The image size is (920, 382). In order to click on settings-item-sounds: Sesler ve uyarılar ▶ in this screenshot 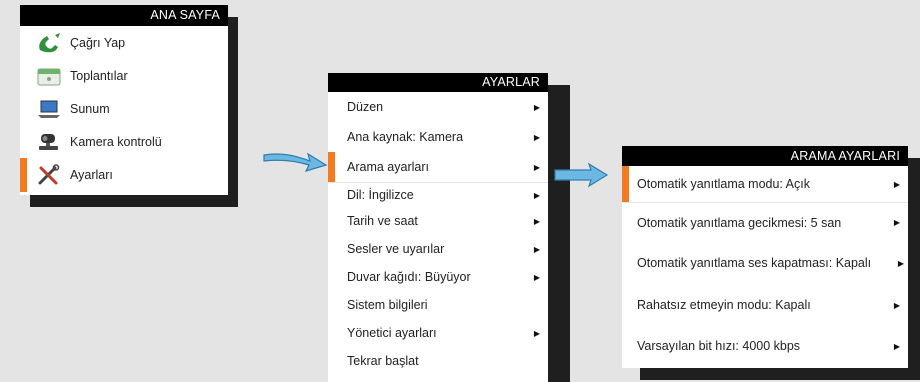, I will do `click(438, 249)`.